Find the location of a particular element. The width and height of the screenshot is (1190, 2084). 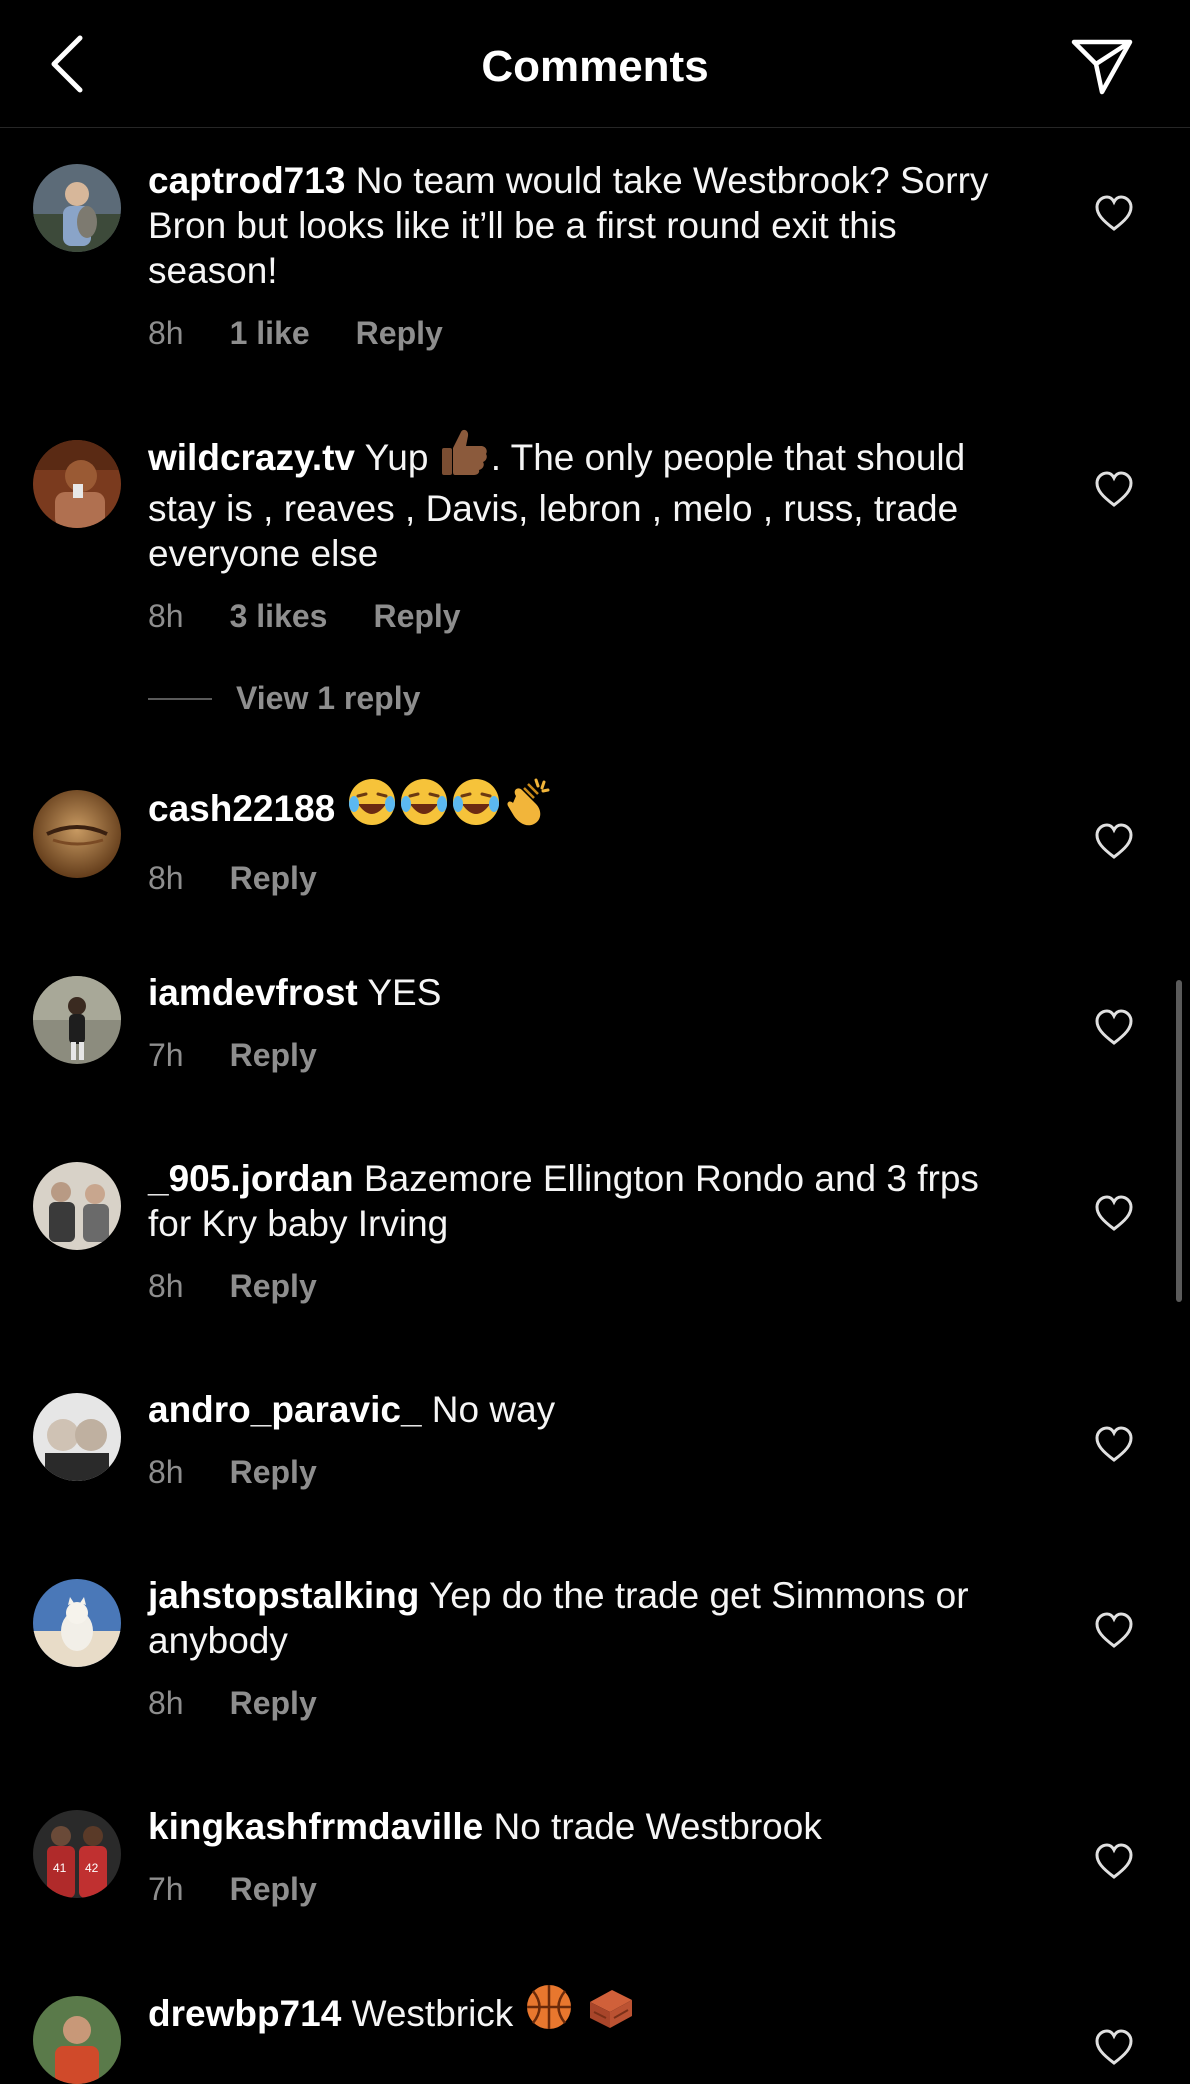

view-replies-button: View 1 reply is located at coordinates (284, 698).